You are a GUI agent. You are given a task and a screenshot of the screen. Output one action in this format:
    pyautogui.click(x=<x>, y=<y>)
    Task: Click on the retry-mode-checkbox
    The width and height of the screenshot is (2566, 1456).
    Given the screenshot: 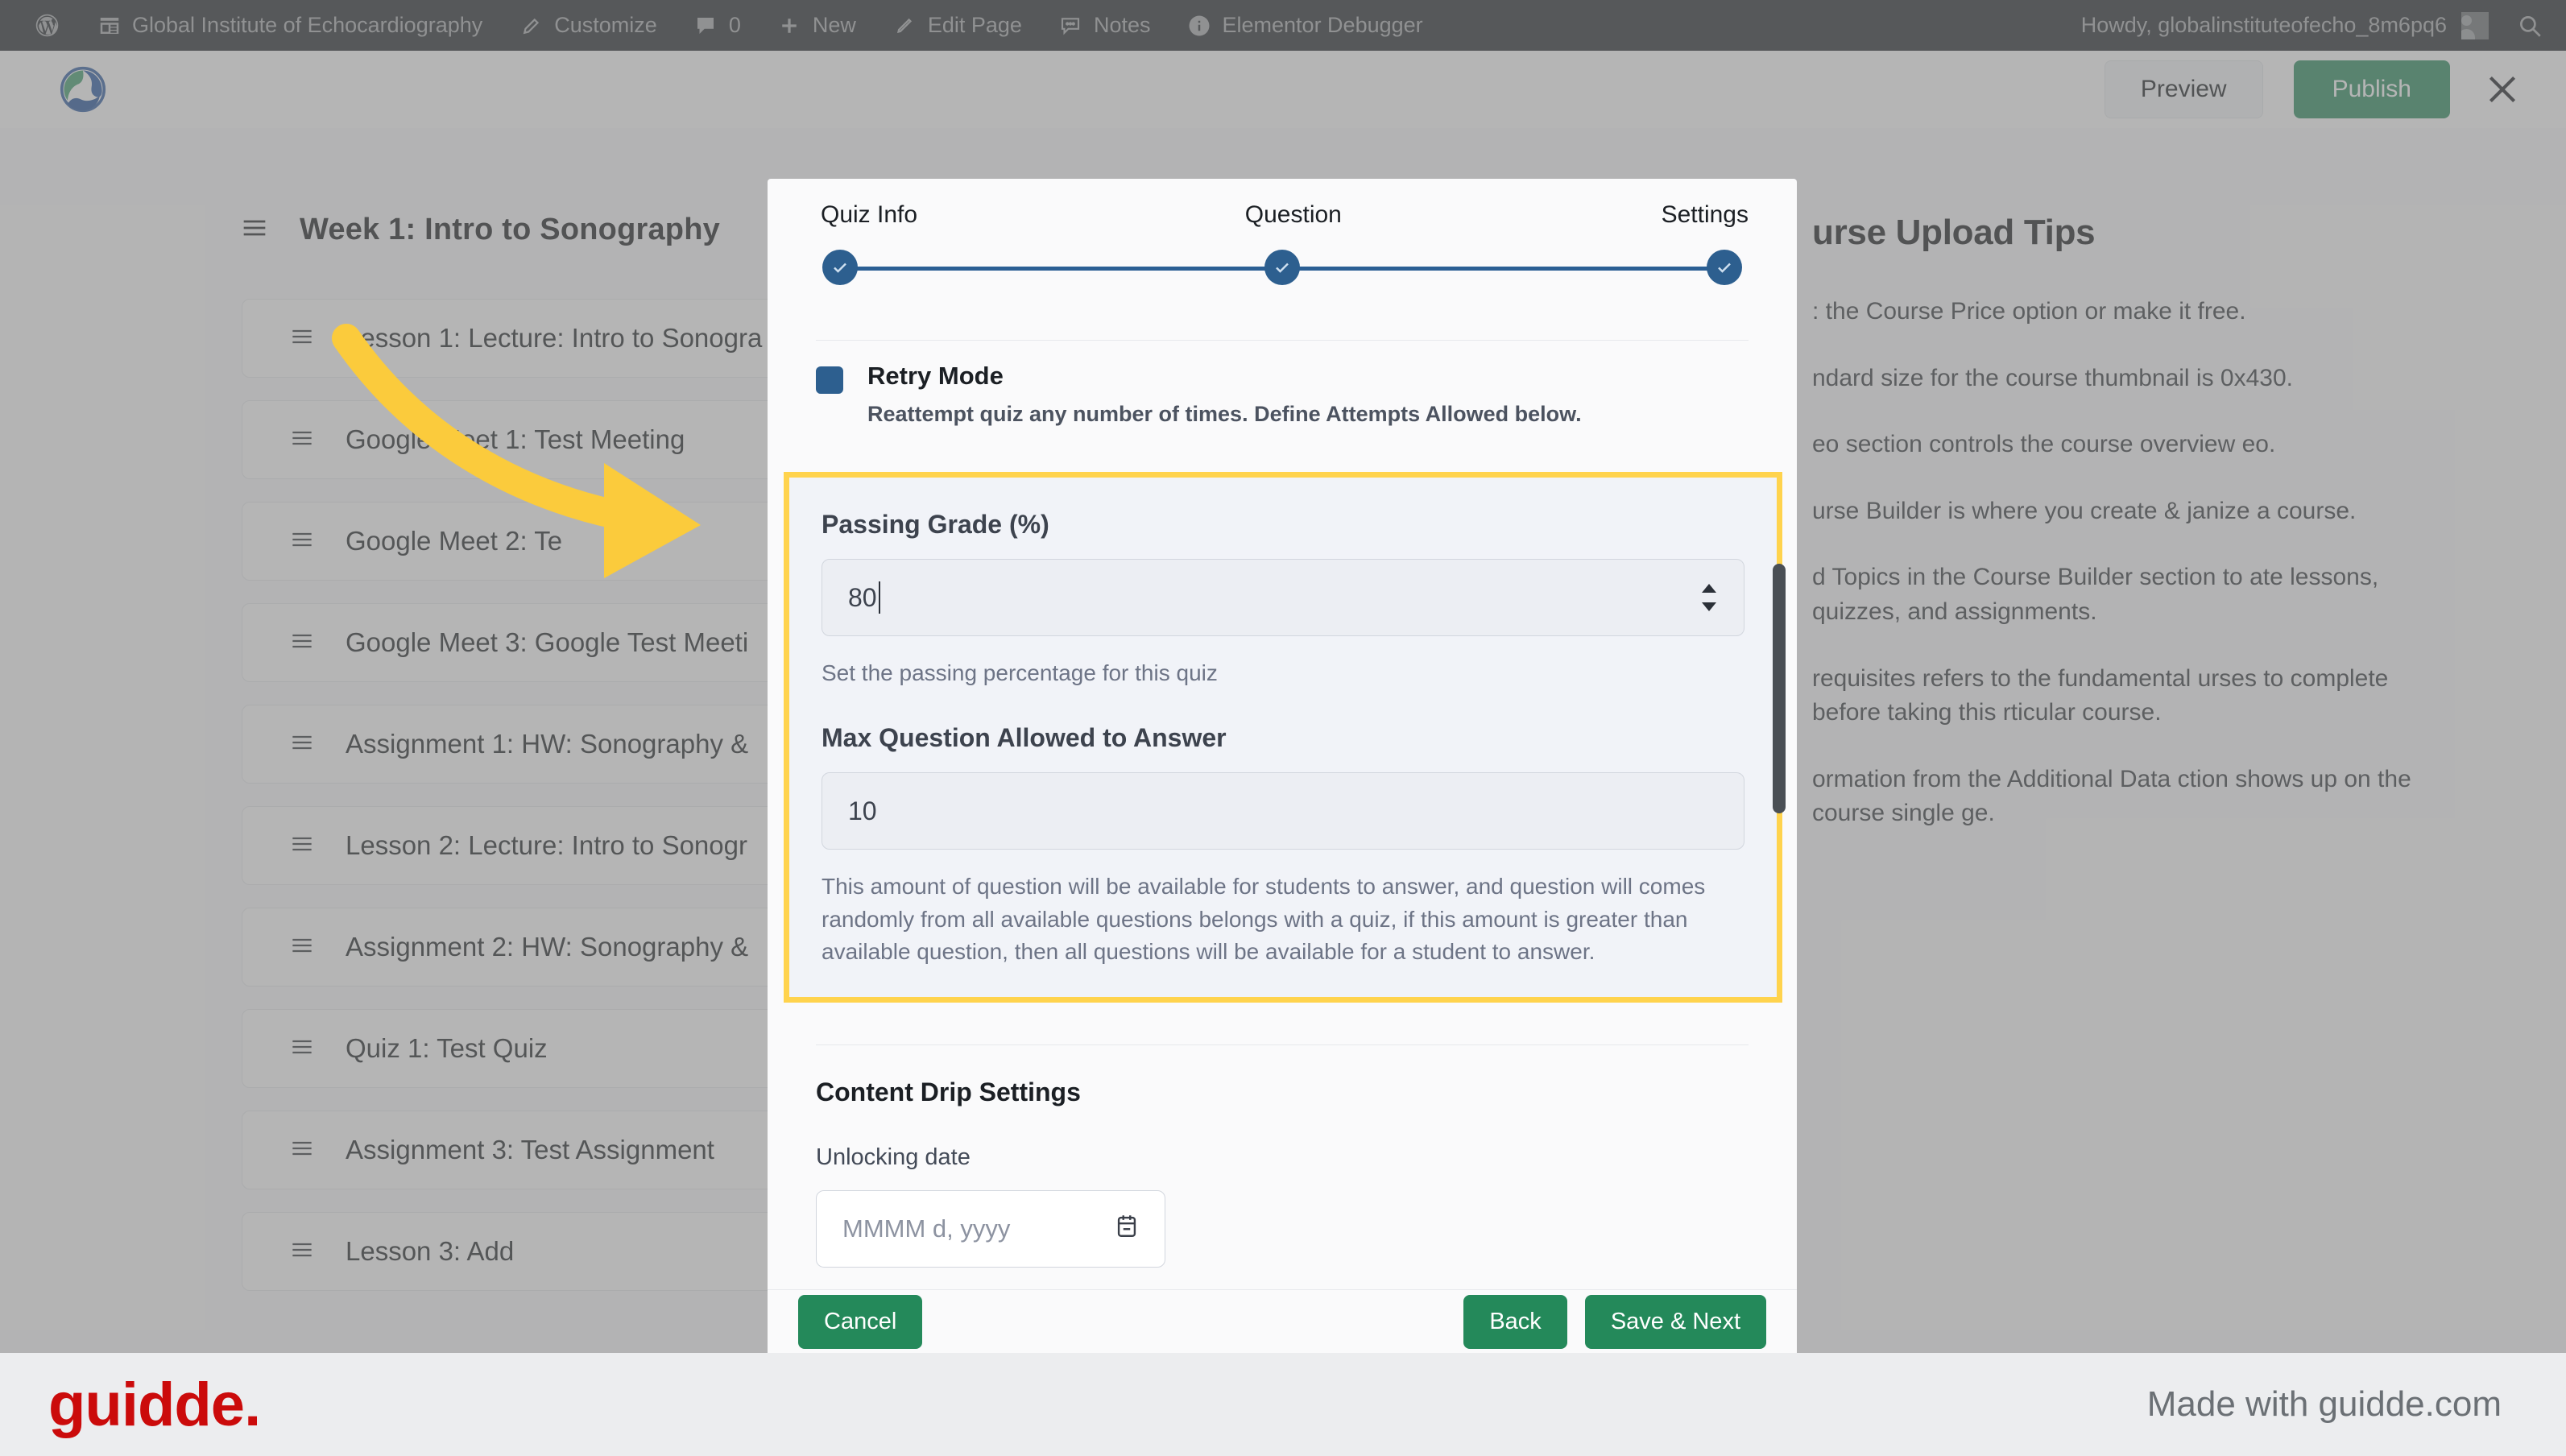 What is the action you would take?
    pyautogui.click(x=829, y=380)
    